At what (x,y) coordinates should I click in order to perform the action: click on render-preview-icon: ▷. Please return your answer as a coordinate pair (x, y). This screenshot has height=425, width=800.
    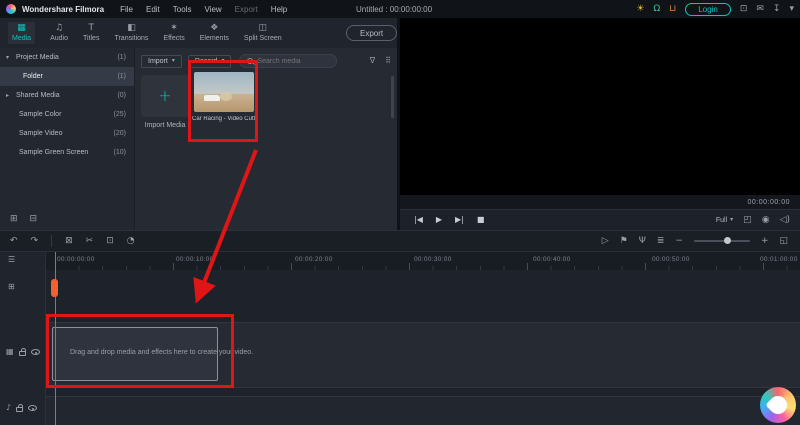
    Looking at the image, I should click on (605, 241).